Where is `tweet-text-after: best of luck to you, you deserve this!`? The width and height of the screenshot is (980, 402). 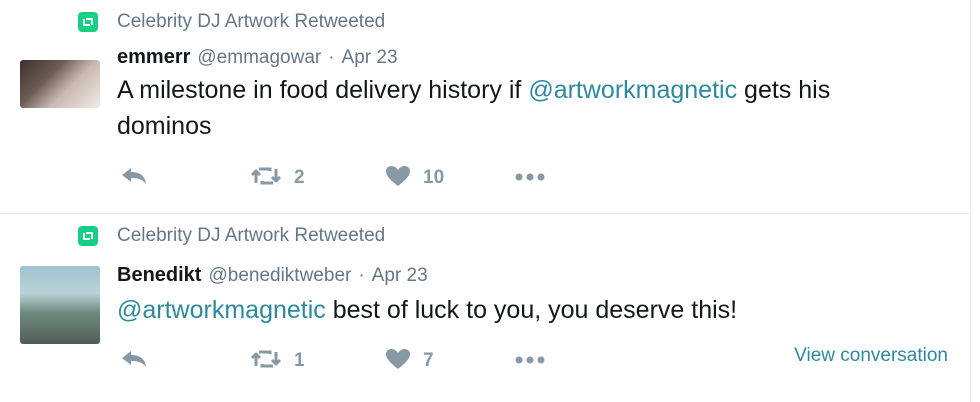 tweet-text-after: best of luck to you, you deserve this! is located at coordinates (531, 310).